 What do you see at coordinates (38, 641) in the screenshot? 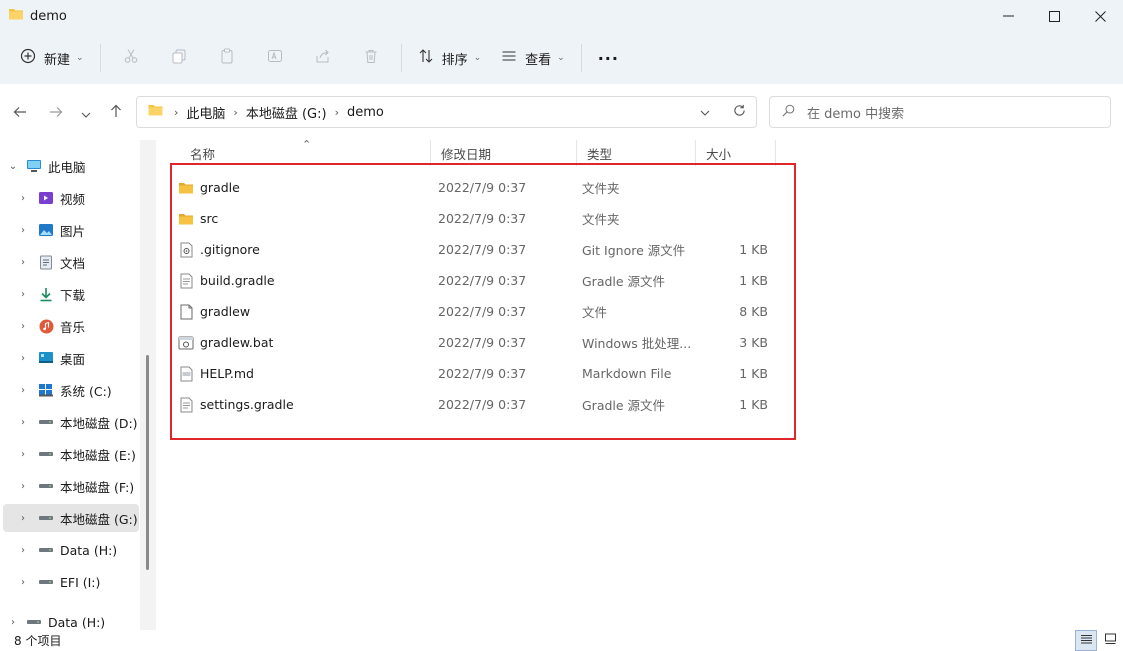
I see `item-count: 8 个项目` at bounding box center [38, 641].